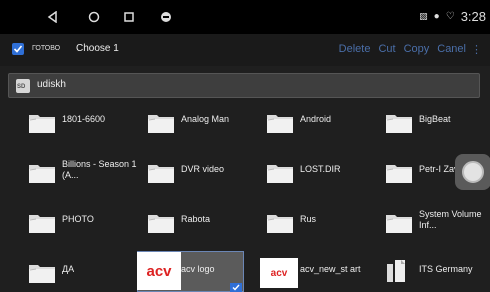 The image size is (490, 292). What do you see at coordinates (323, 222) in the screenshot?
I see `folder-item: Rus` at bounding box center [323, 222].